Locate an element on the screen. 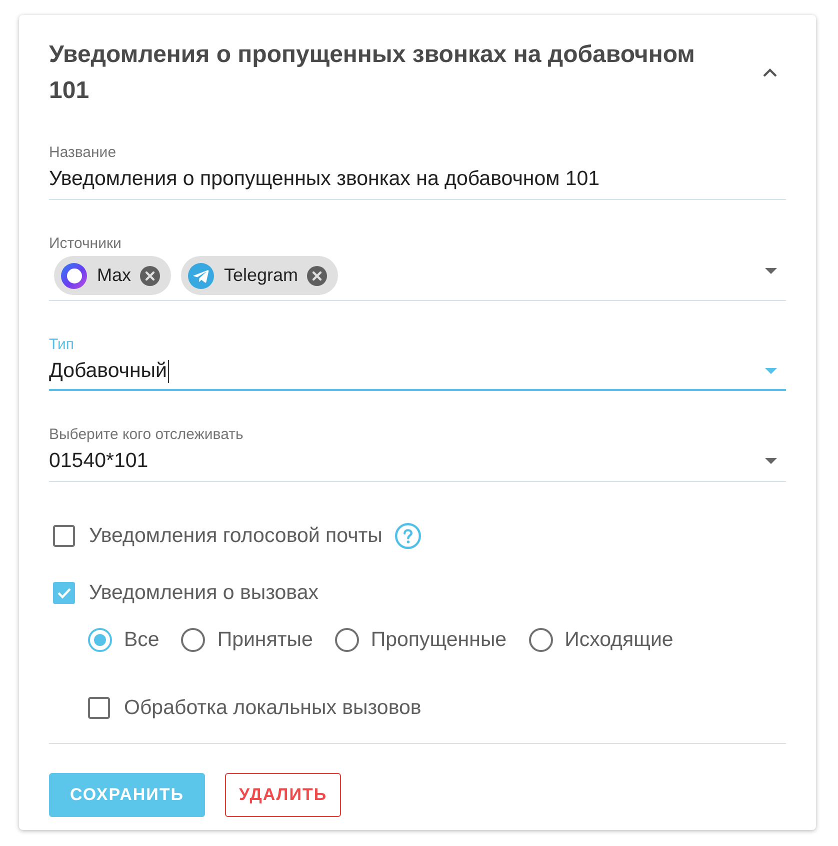  radio-label: Принятые is located at coordinates (265, 640).